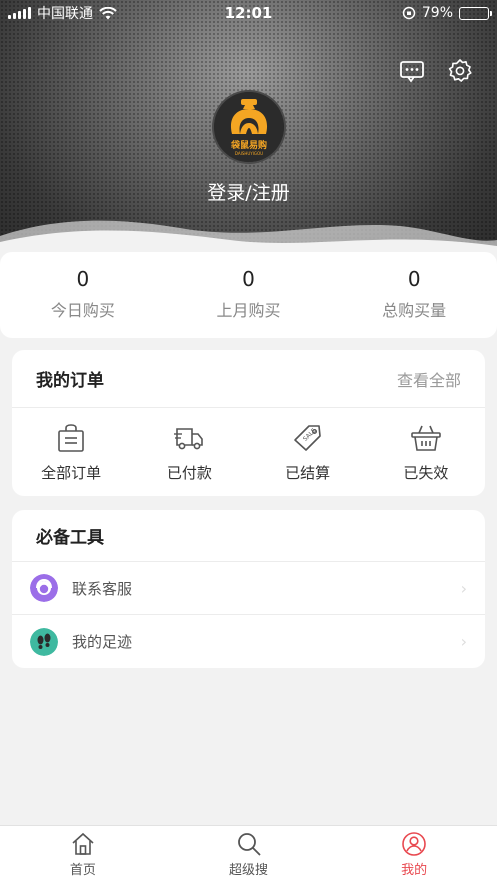 The height and width of the screenshot is (883, 497). Describe the element at coordinates (414, 870) in the screenshot. I see `tab-label: 我的` at that location.